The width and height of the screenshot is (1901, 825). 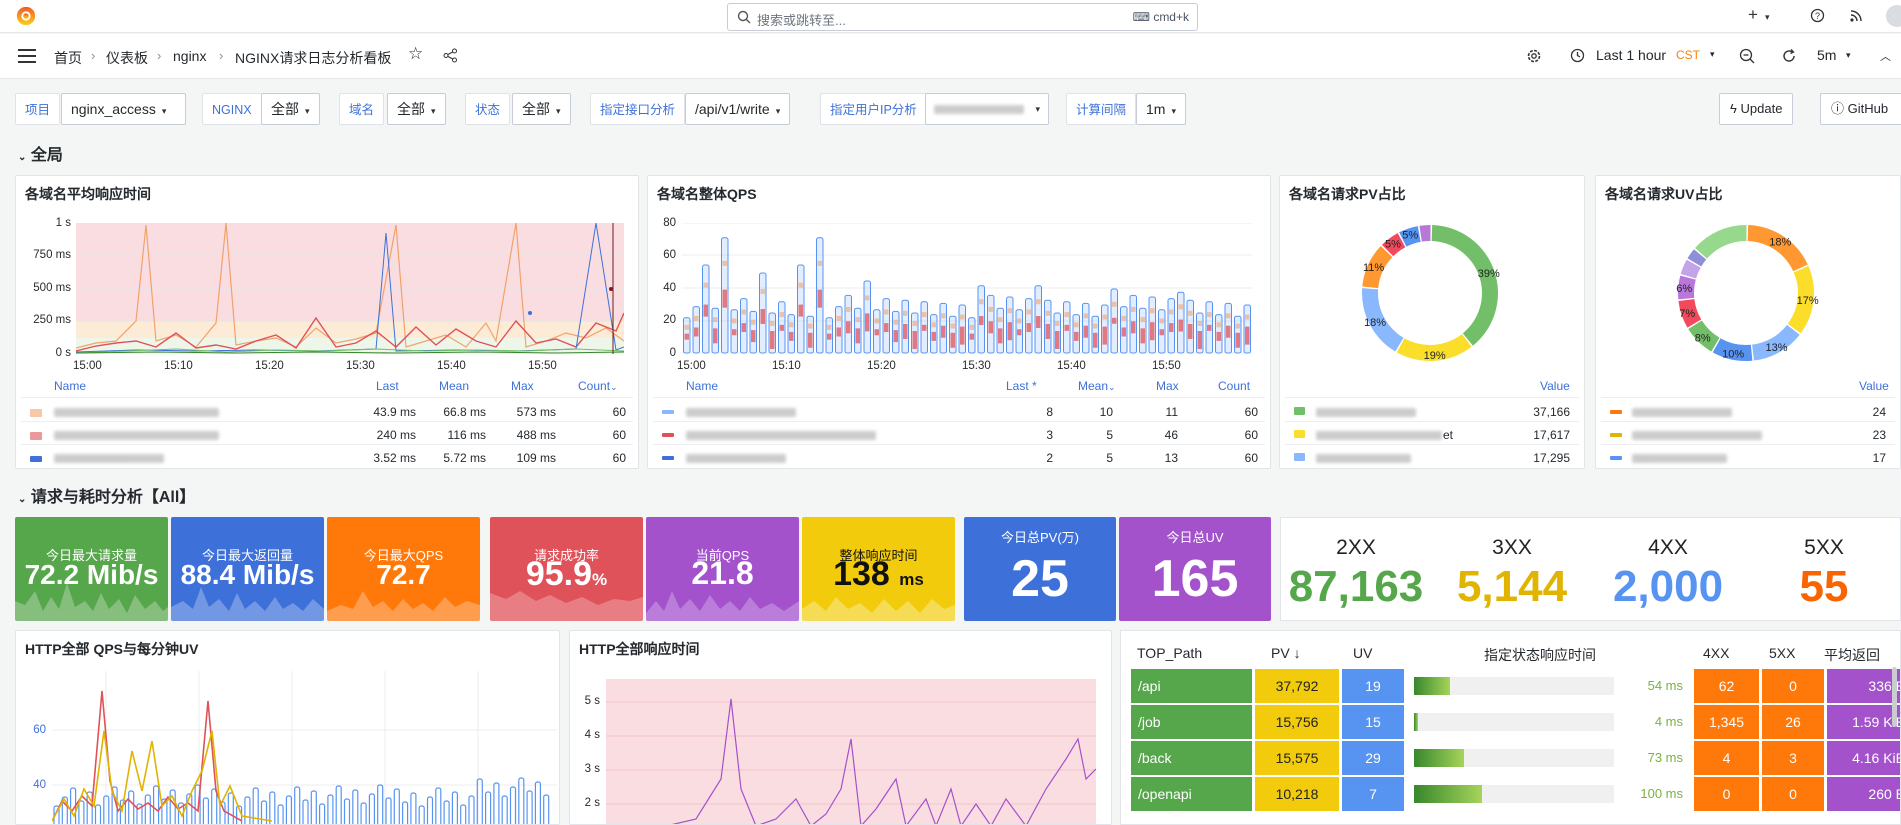 I want to click on share-icon, so click(x=450, y=55).